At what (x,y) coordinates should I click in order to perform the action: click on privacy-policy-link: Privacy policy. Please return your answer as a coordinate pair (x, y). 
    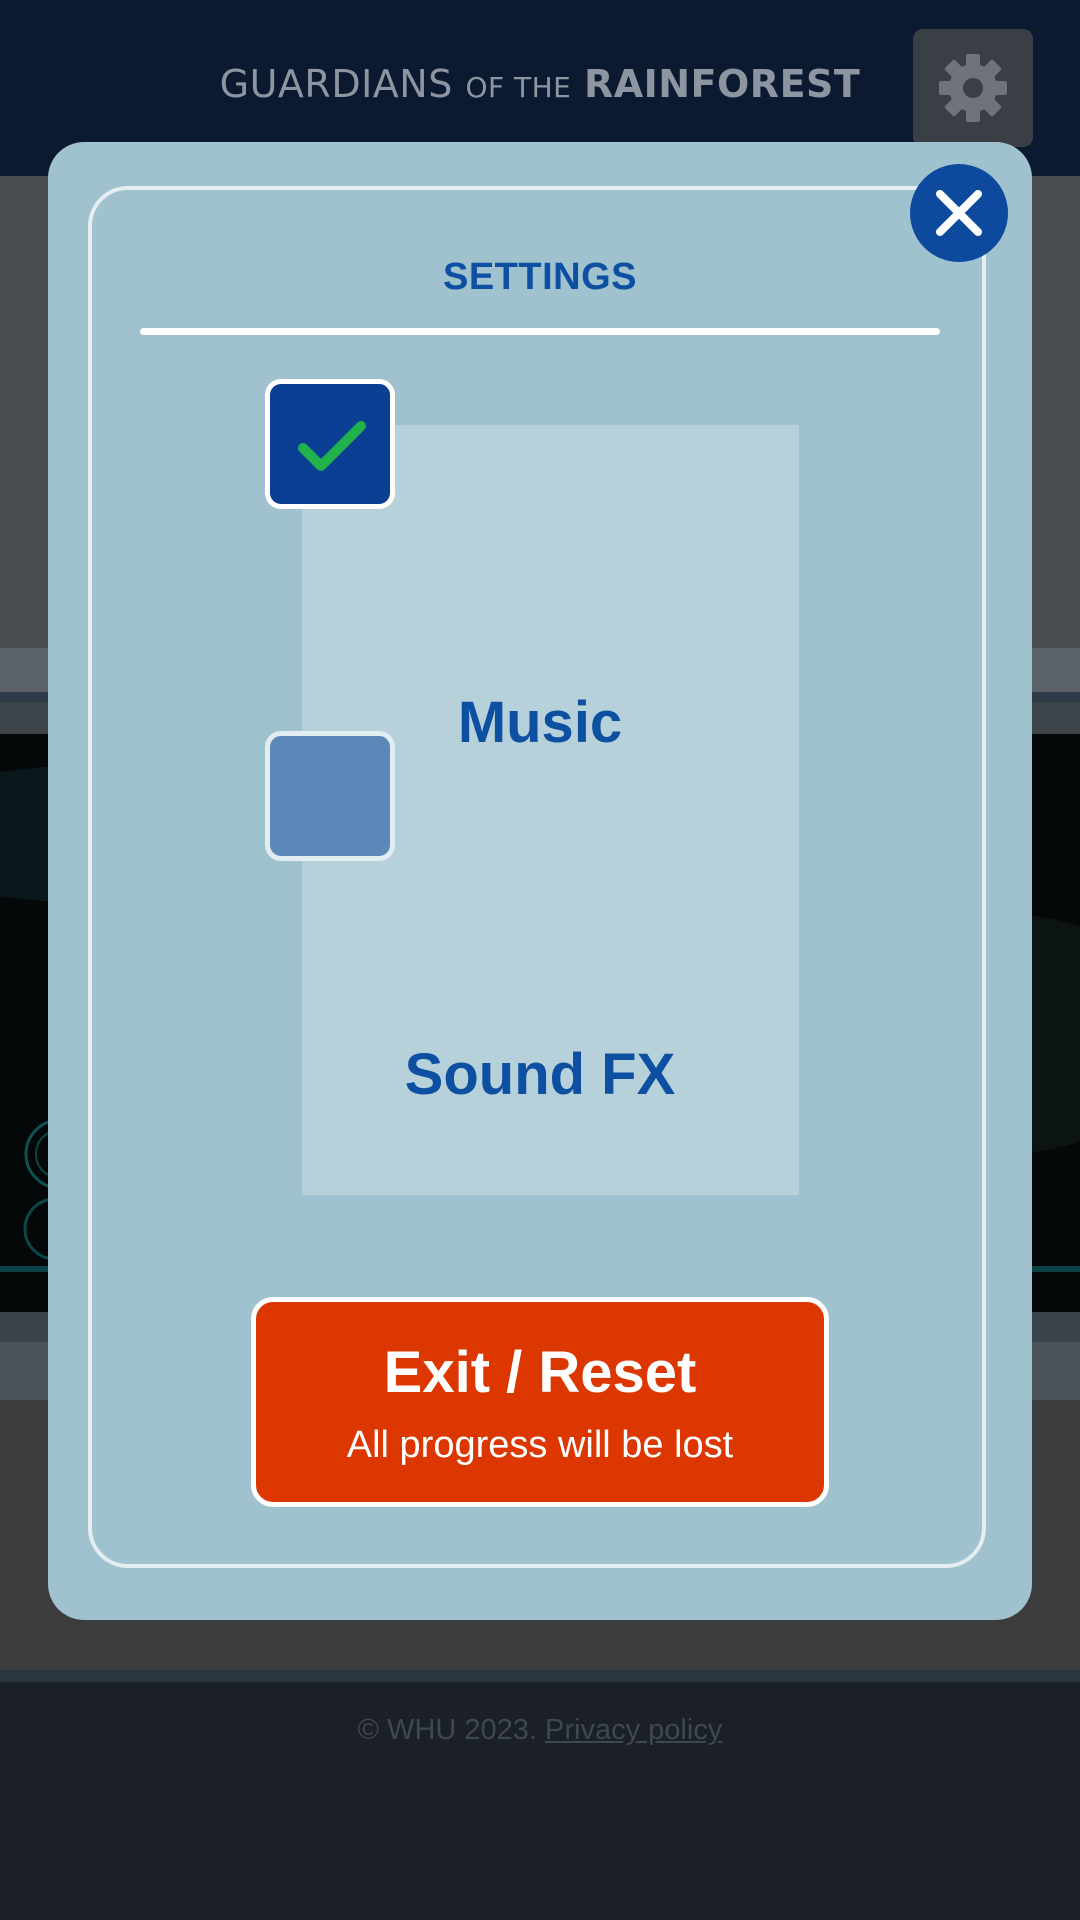
    Looking at the image, I should click on (633, 1730).